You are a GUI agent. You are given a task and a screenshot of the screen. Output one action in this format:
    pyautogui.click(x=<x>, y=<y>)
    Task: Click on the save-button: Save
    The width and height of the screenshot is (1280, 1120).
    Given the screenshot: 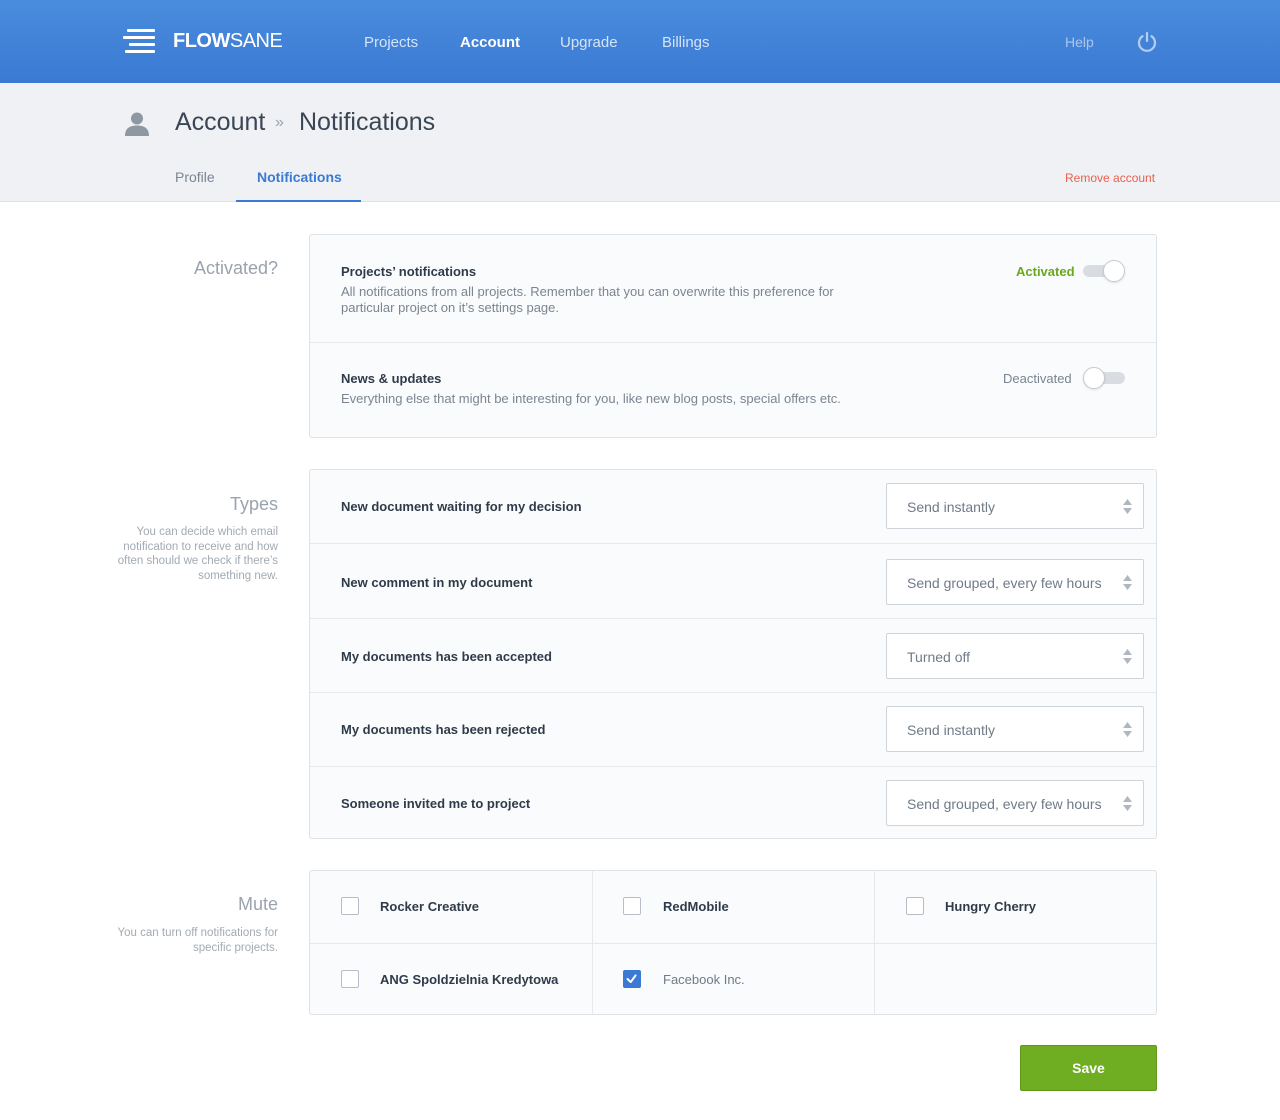 What is the action you would take?
    pyautogui.click(x=1088, y=1068)
    